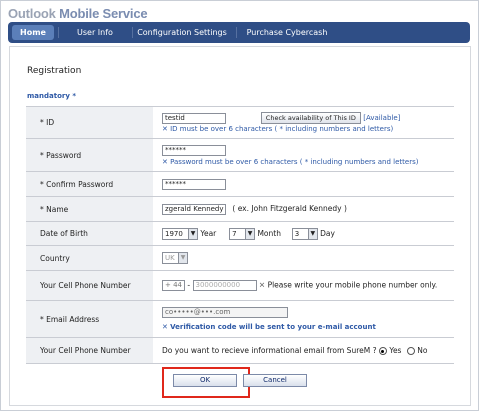 Image resolution: width=479 pixels, height=411 pixels. What do you see at coordinates (422, 350) in the screenshot?
I see `radio-no-label: No` at bounding box center [422, 350].